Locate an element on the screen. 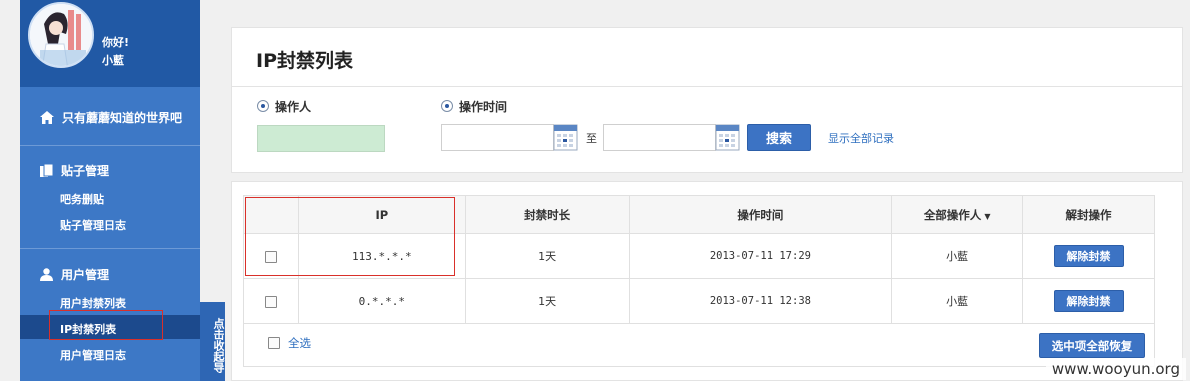 This screenshot has height=381, width=1190. avatar is located at coordinates (61, 35).